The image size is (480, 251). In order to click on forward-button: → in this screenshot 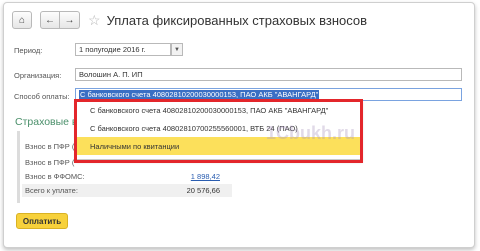, I will do `click(70, 20)`.